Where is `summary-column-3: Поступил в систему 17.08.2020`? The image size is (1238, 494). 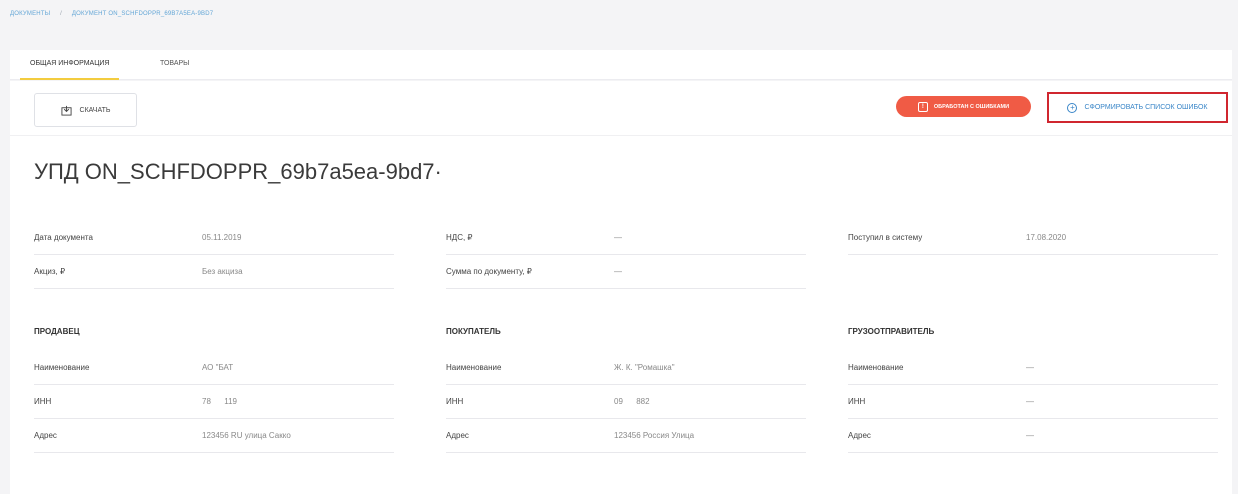
summary-column-3: Поступил в систему 17.08.2020 is located at coordinates (1033, 238).